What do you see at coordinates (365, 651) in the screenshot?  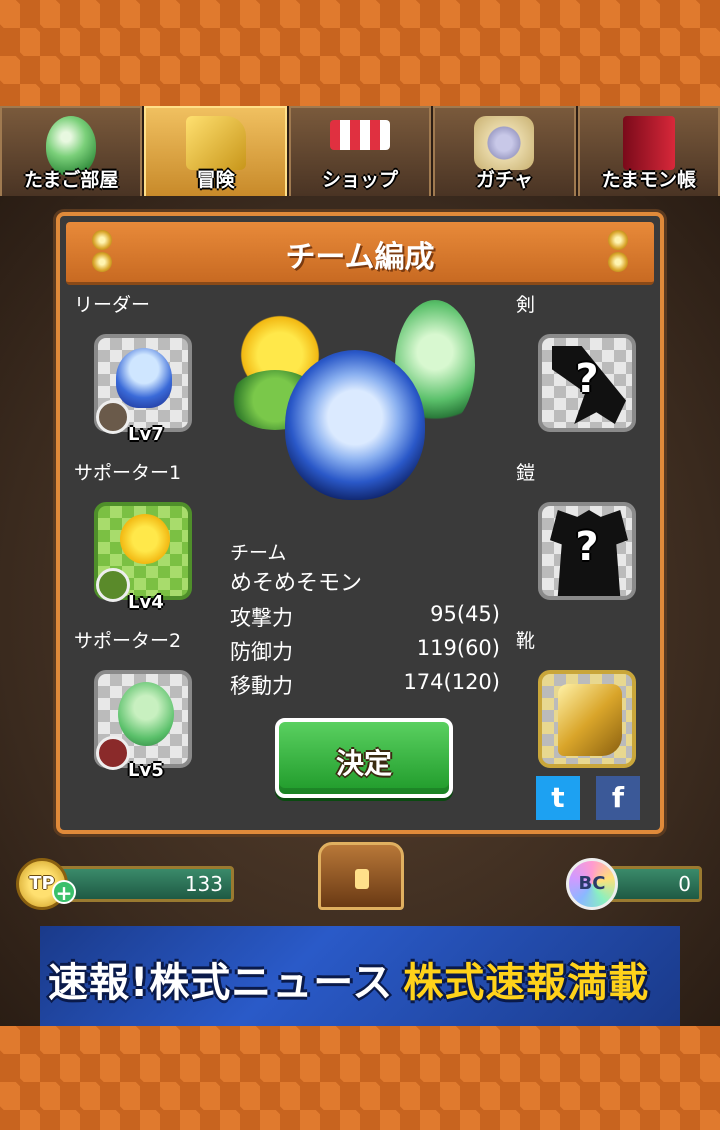 I see `stat-defense: 防御力 119(60)` at bounding box center [365, 651].